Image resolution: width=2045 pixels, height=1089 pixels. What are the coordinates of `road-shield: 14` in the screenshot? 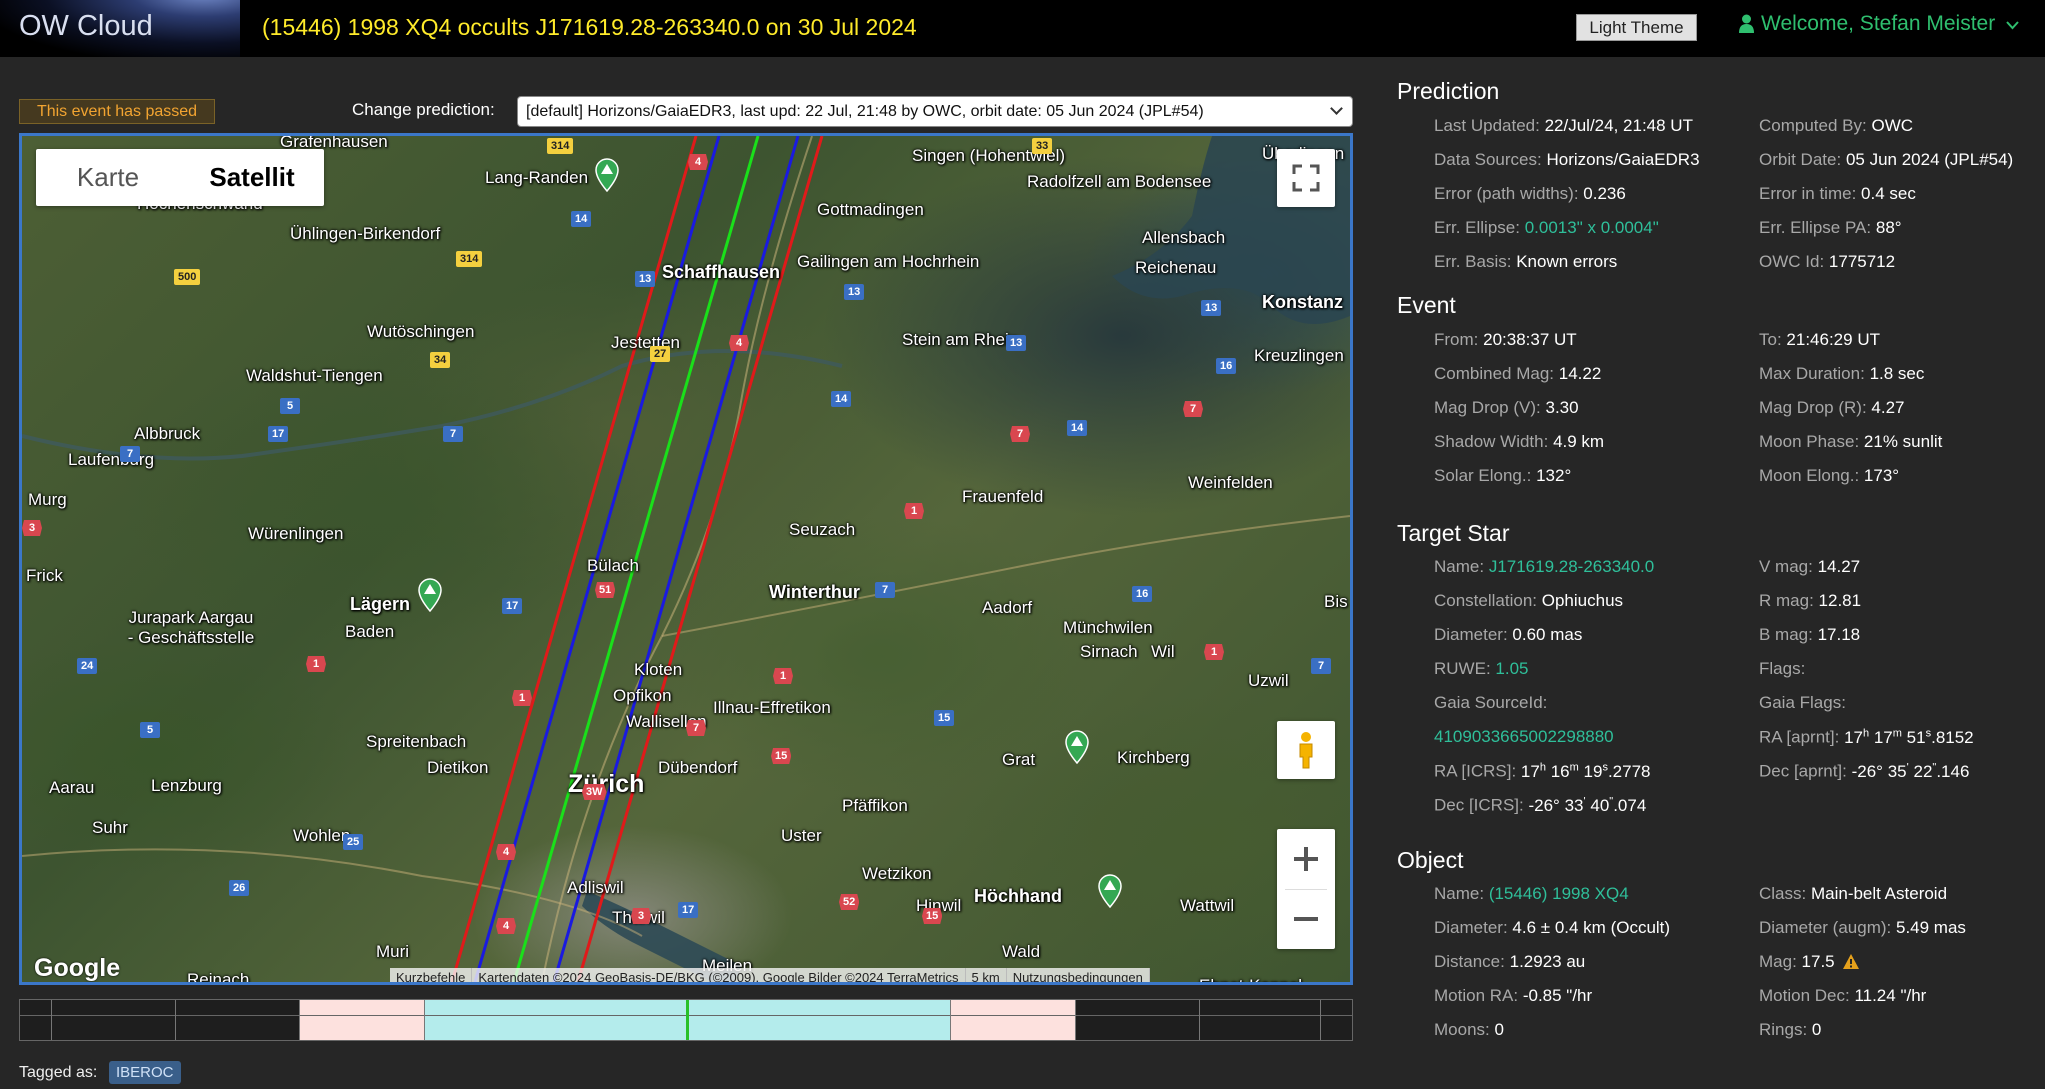 It's located at (581, 219).